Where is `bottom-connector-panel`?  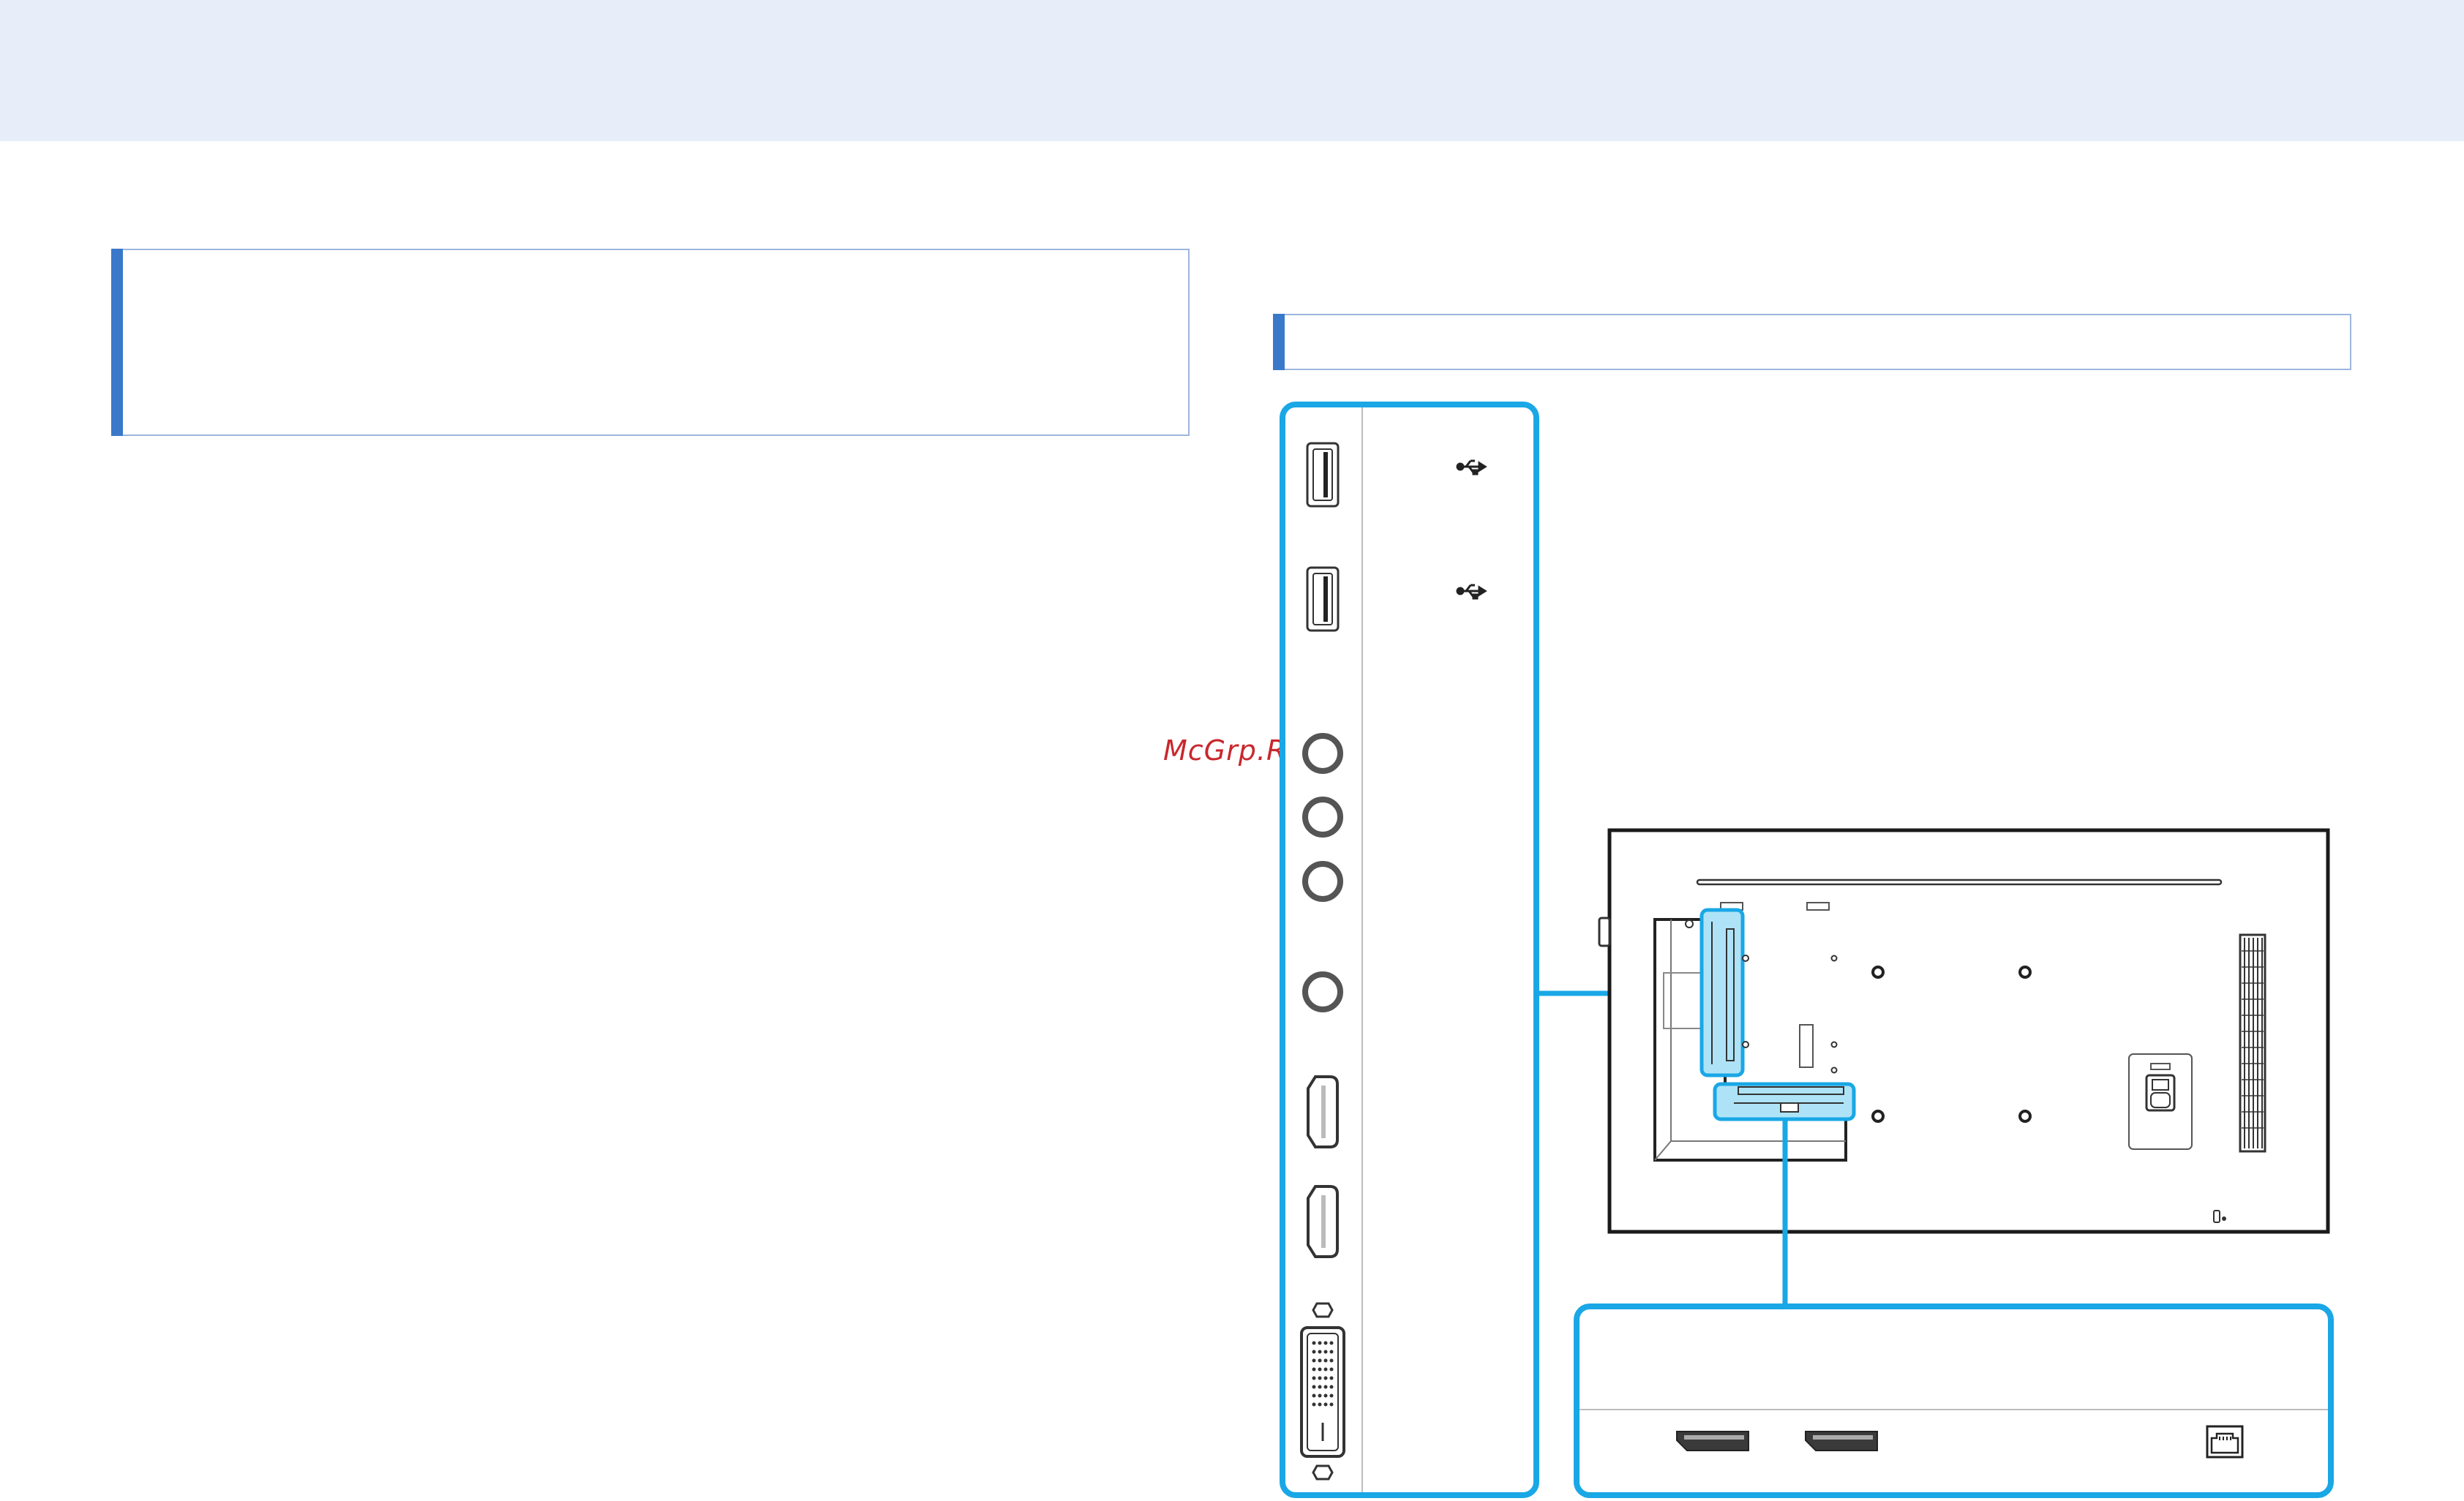 bottom-connector-panel is located at coordinates (1954, 1401).